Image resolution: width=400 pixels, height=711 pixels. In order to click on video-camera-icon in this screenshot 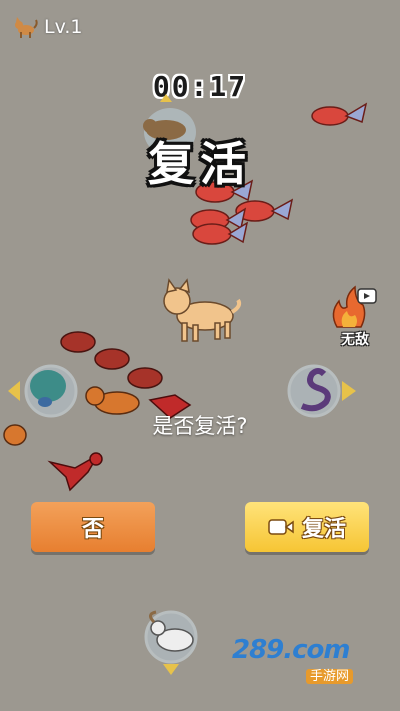, I will do `click(281, 527)`.